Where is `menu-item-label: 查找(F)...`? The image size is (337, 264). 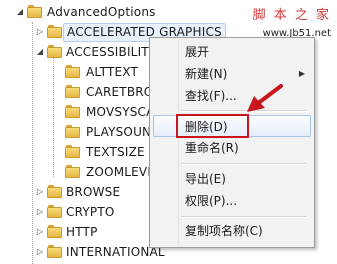
menu-item-label: 查找(F)... is located at coordinates (211, 96).